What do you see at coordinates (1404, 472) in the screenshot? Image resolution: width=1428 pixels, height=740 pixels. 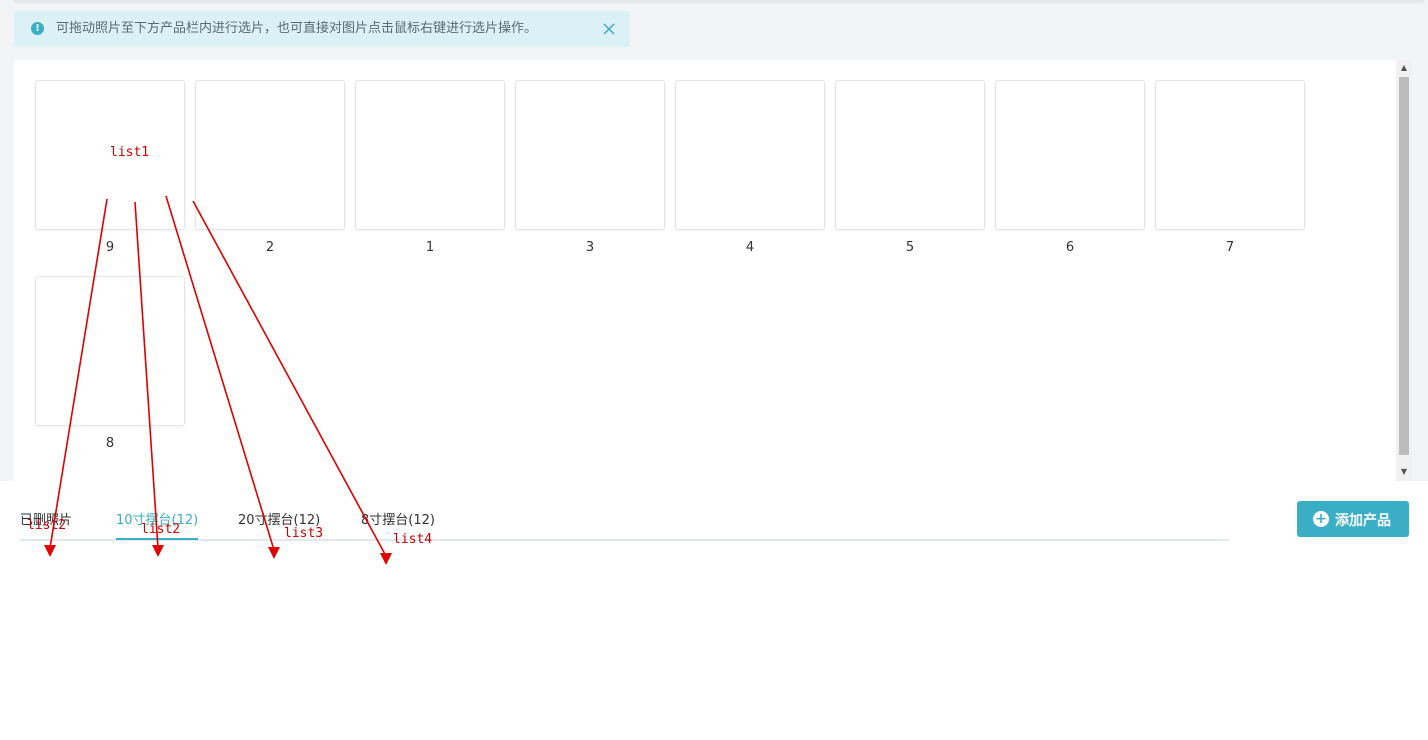 I see `scroll-down-icon: ▼` at bounding box center [1404, 472].